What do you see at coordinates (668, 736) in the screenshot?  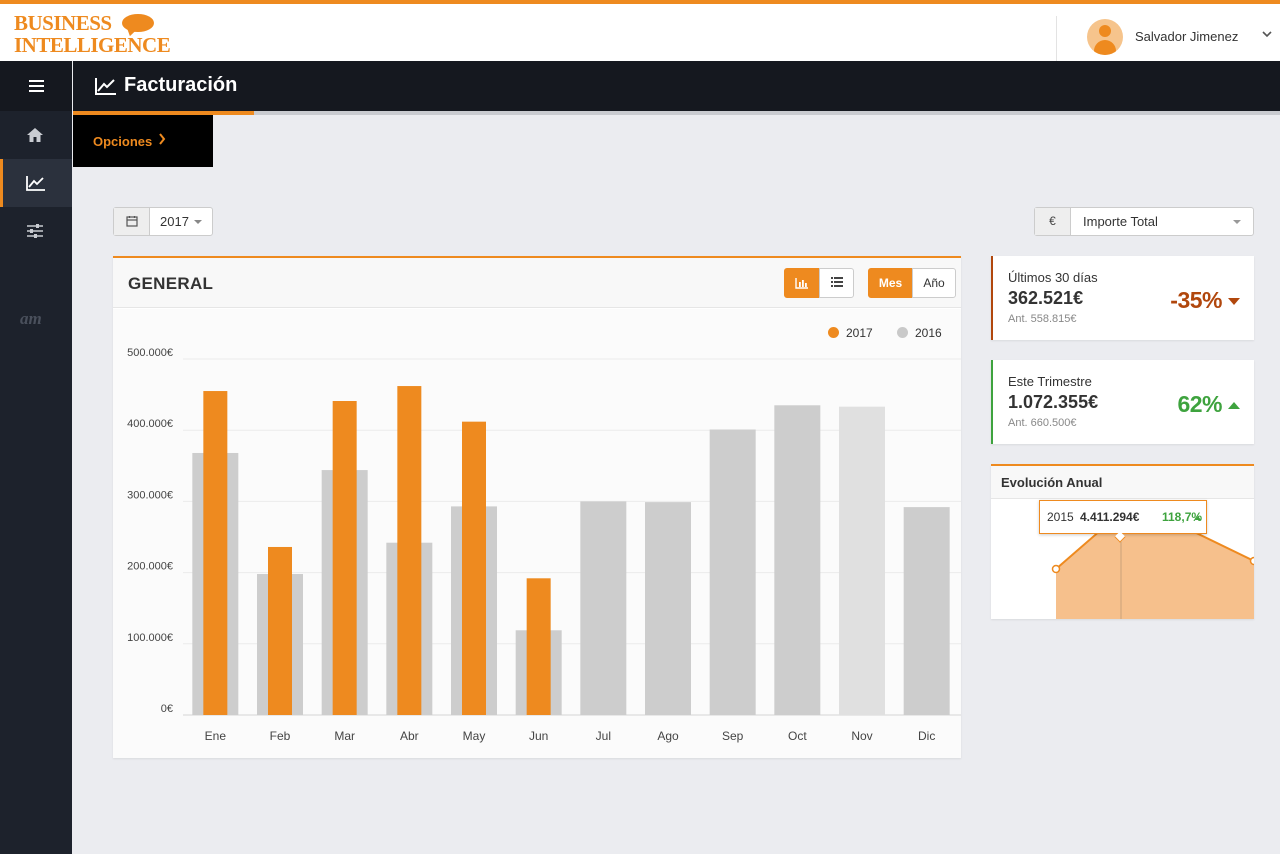 I see `x-tick-label: Ago` at bounding box center [668, 736].